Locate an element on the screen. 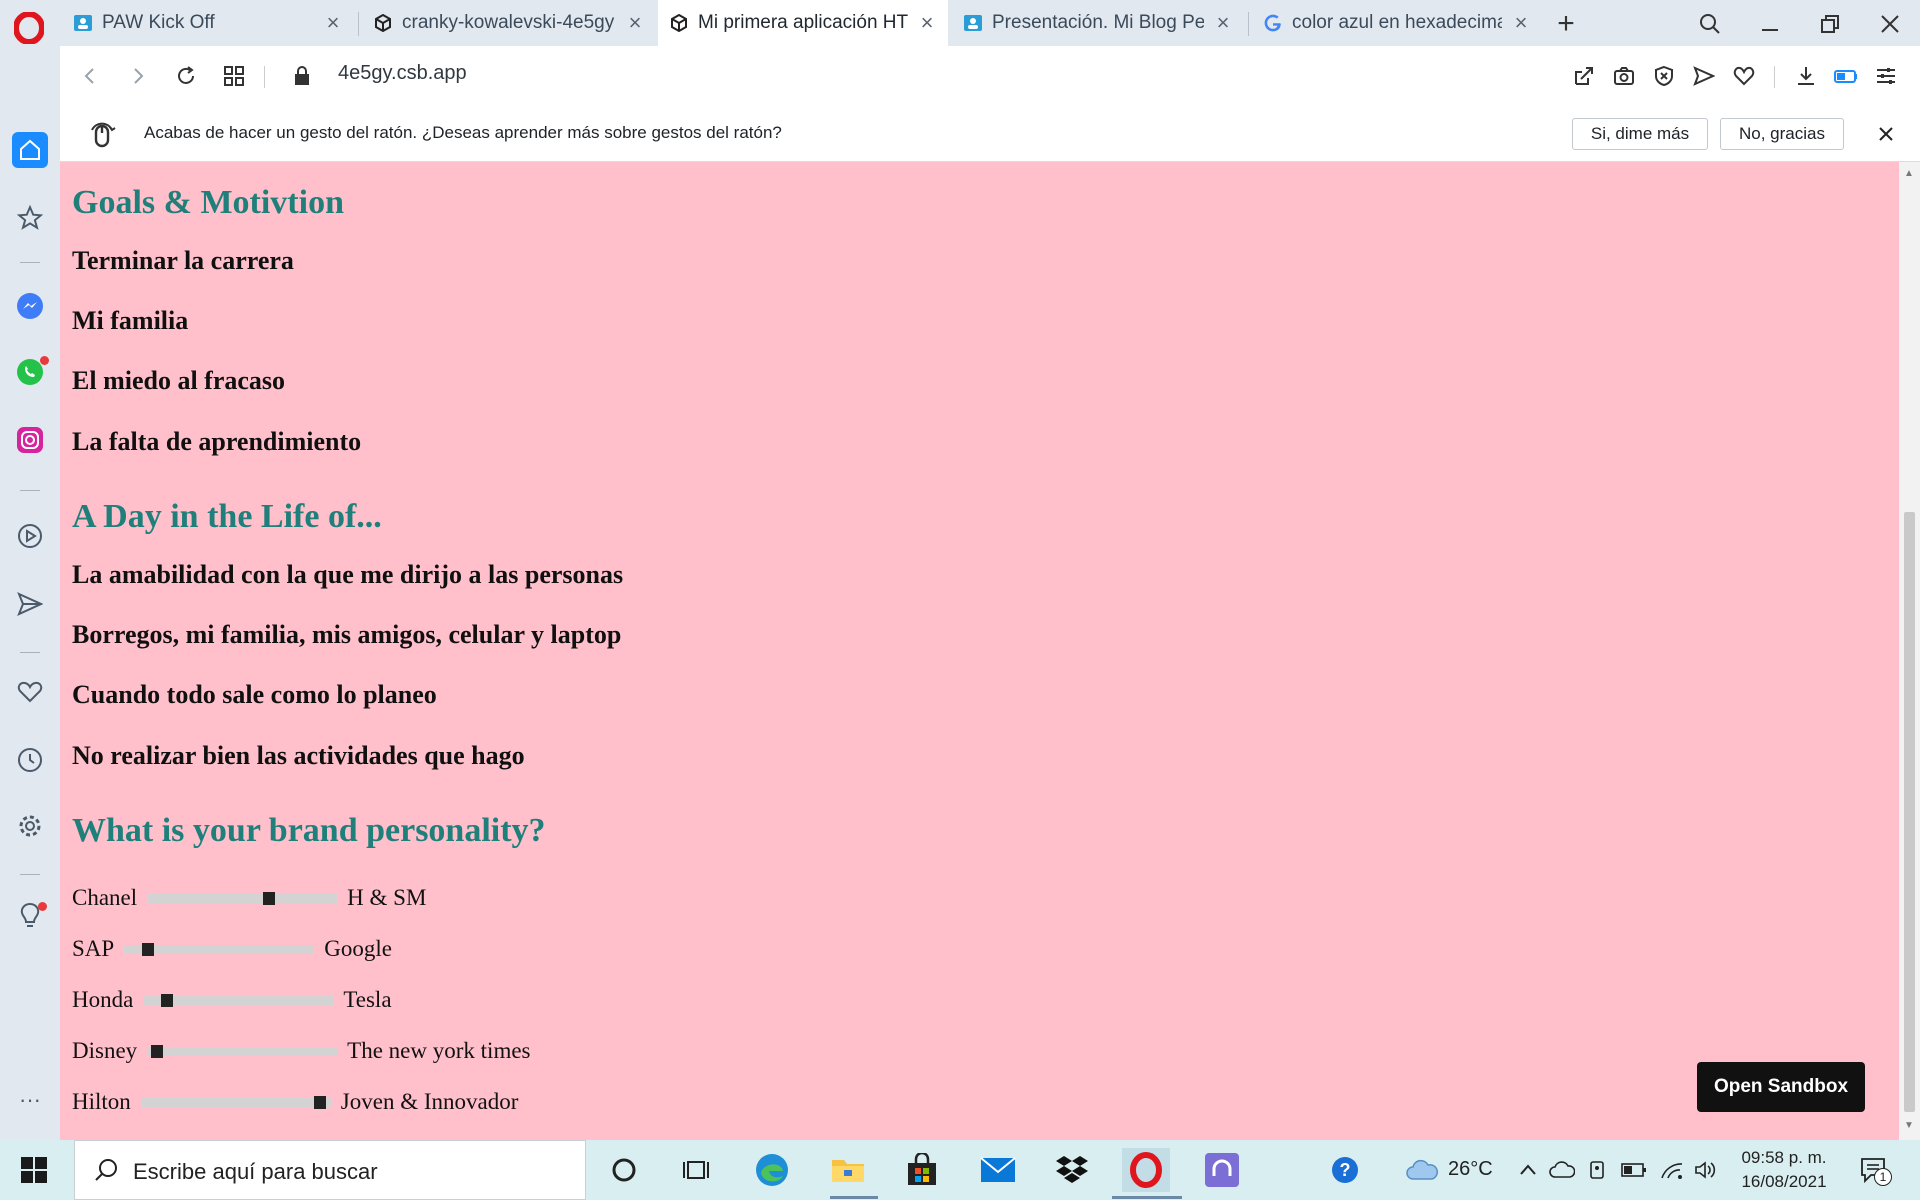  taskbar-search: Escribe aquí para buscar is located at coordinates (330, 1170).